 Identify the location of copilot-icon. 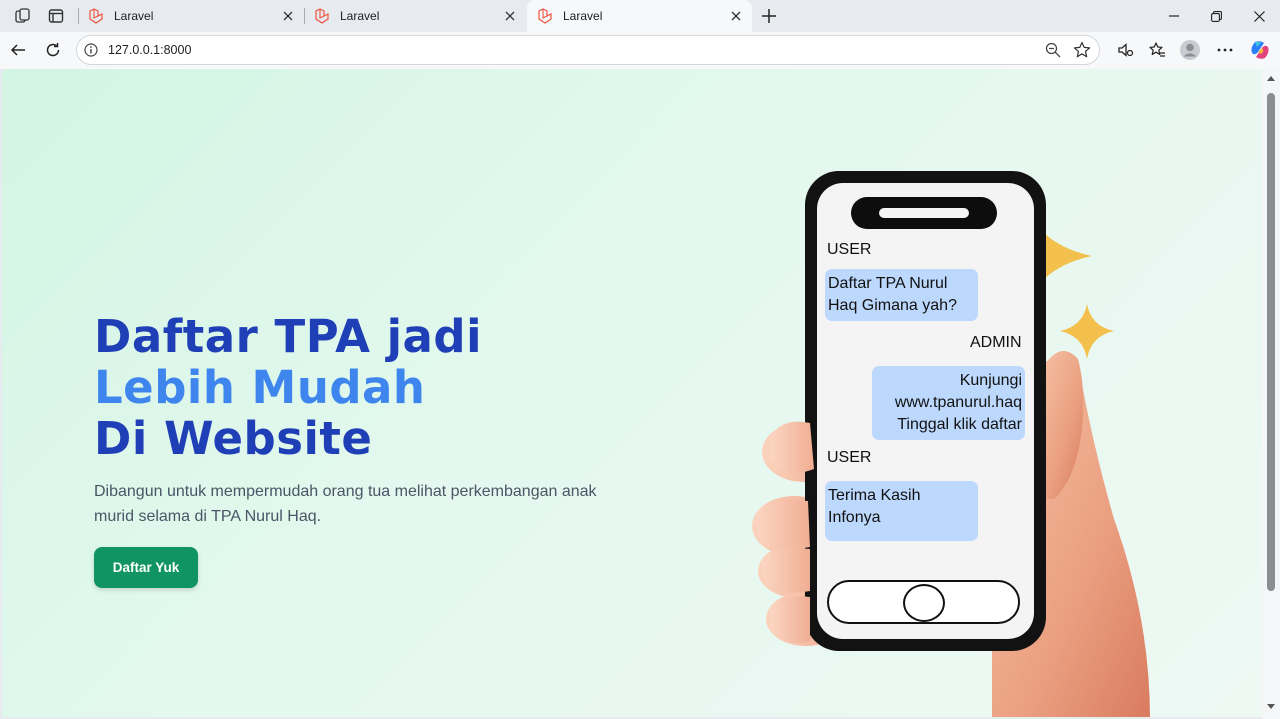
(1260, 50).